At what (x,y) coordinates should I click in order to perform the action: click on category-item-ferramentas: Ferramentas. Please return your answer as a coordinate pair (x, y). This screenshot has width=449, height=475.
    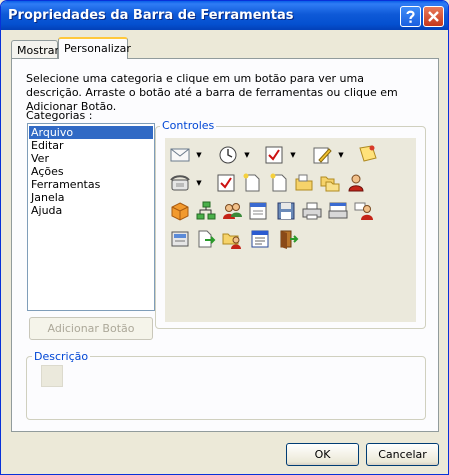
    Looking at the image, I should click on (91, 184).